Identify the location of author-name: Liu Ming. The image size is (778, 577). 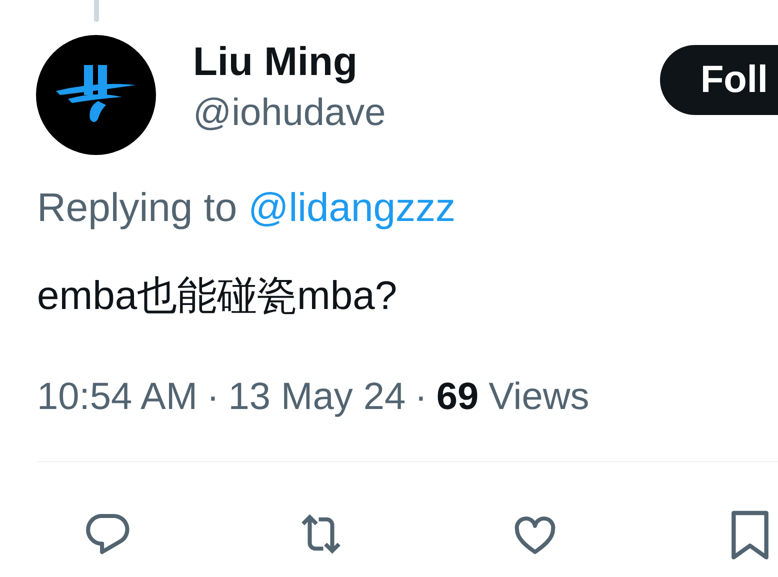
(289, 62).